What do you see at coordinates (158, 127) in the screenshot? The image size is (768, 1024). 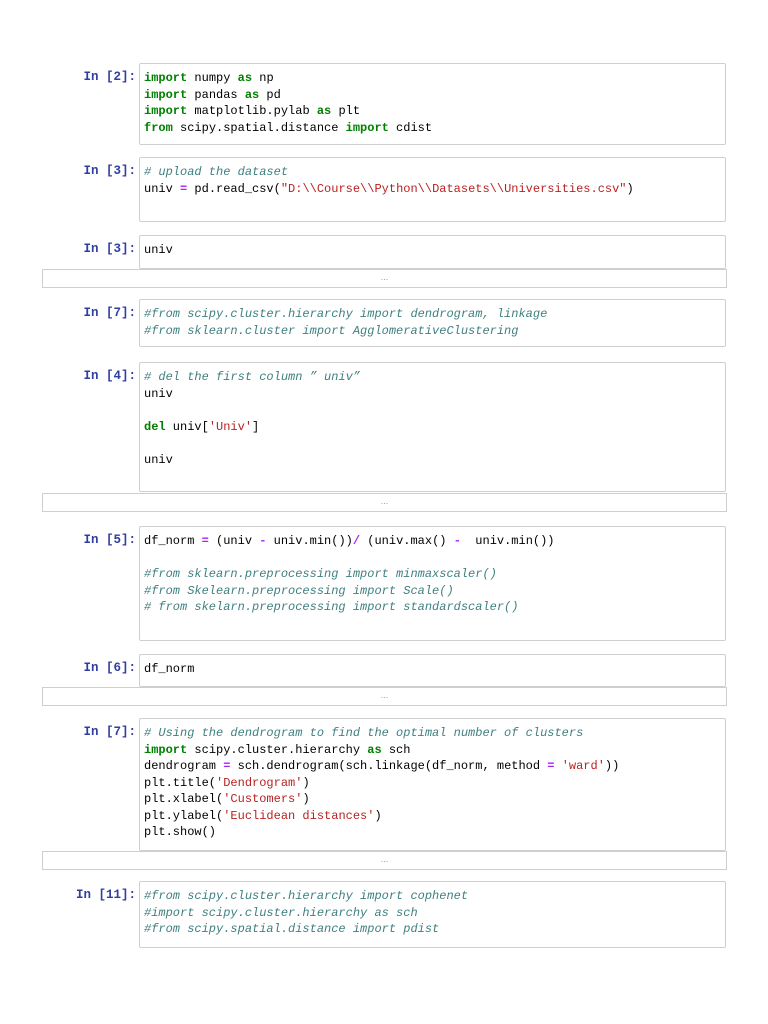 I see `code-token: from` at bounding box center [158, 127].